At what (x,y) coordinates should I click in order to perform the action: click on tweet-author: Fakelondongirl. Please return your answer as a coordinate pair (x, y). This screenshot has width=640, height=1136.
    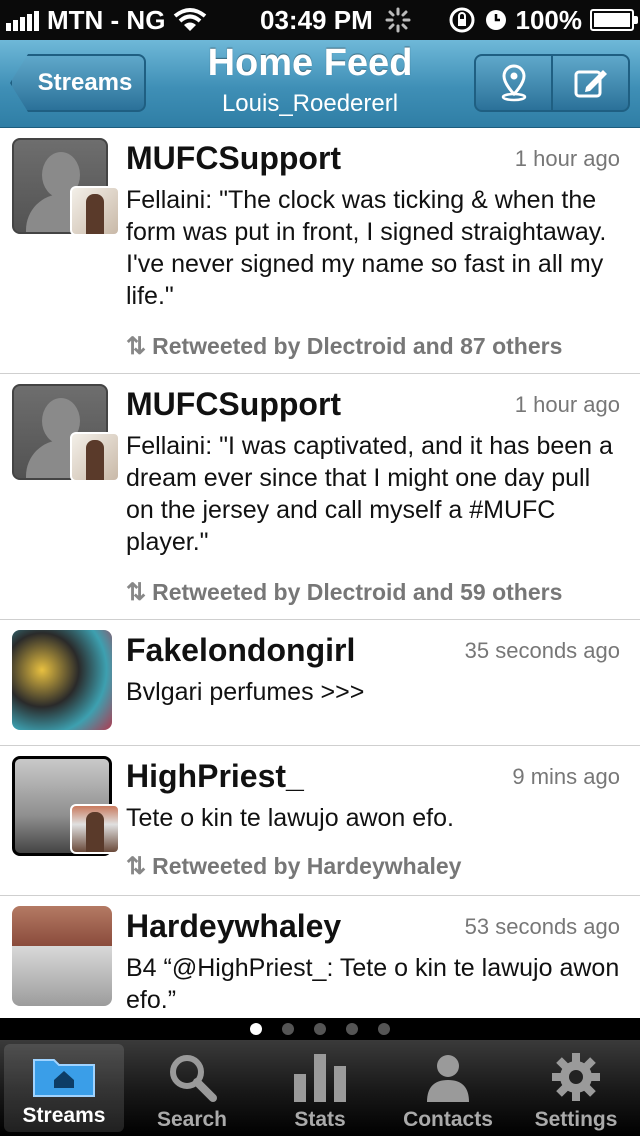
    Looking at the image, I should click on (240, 650).